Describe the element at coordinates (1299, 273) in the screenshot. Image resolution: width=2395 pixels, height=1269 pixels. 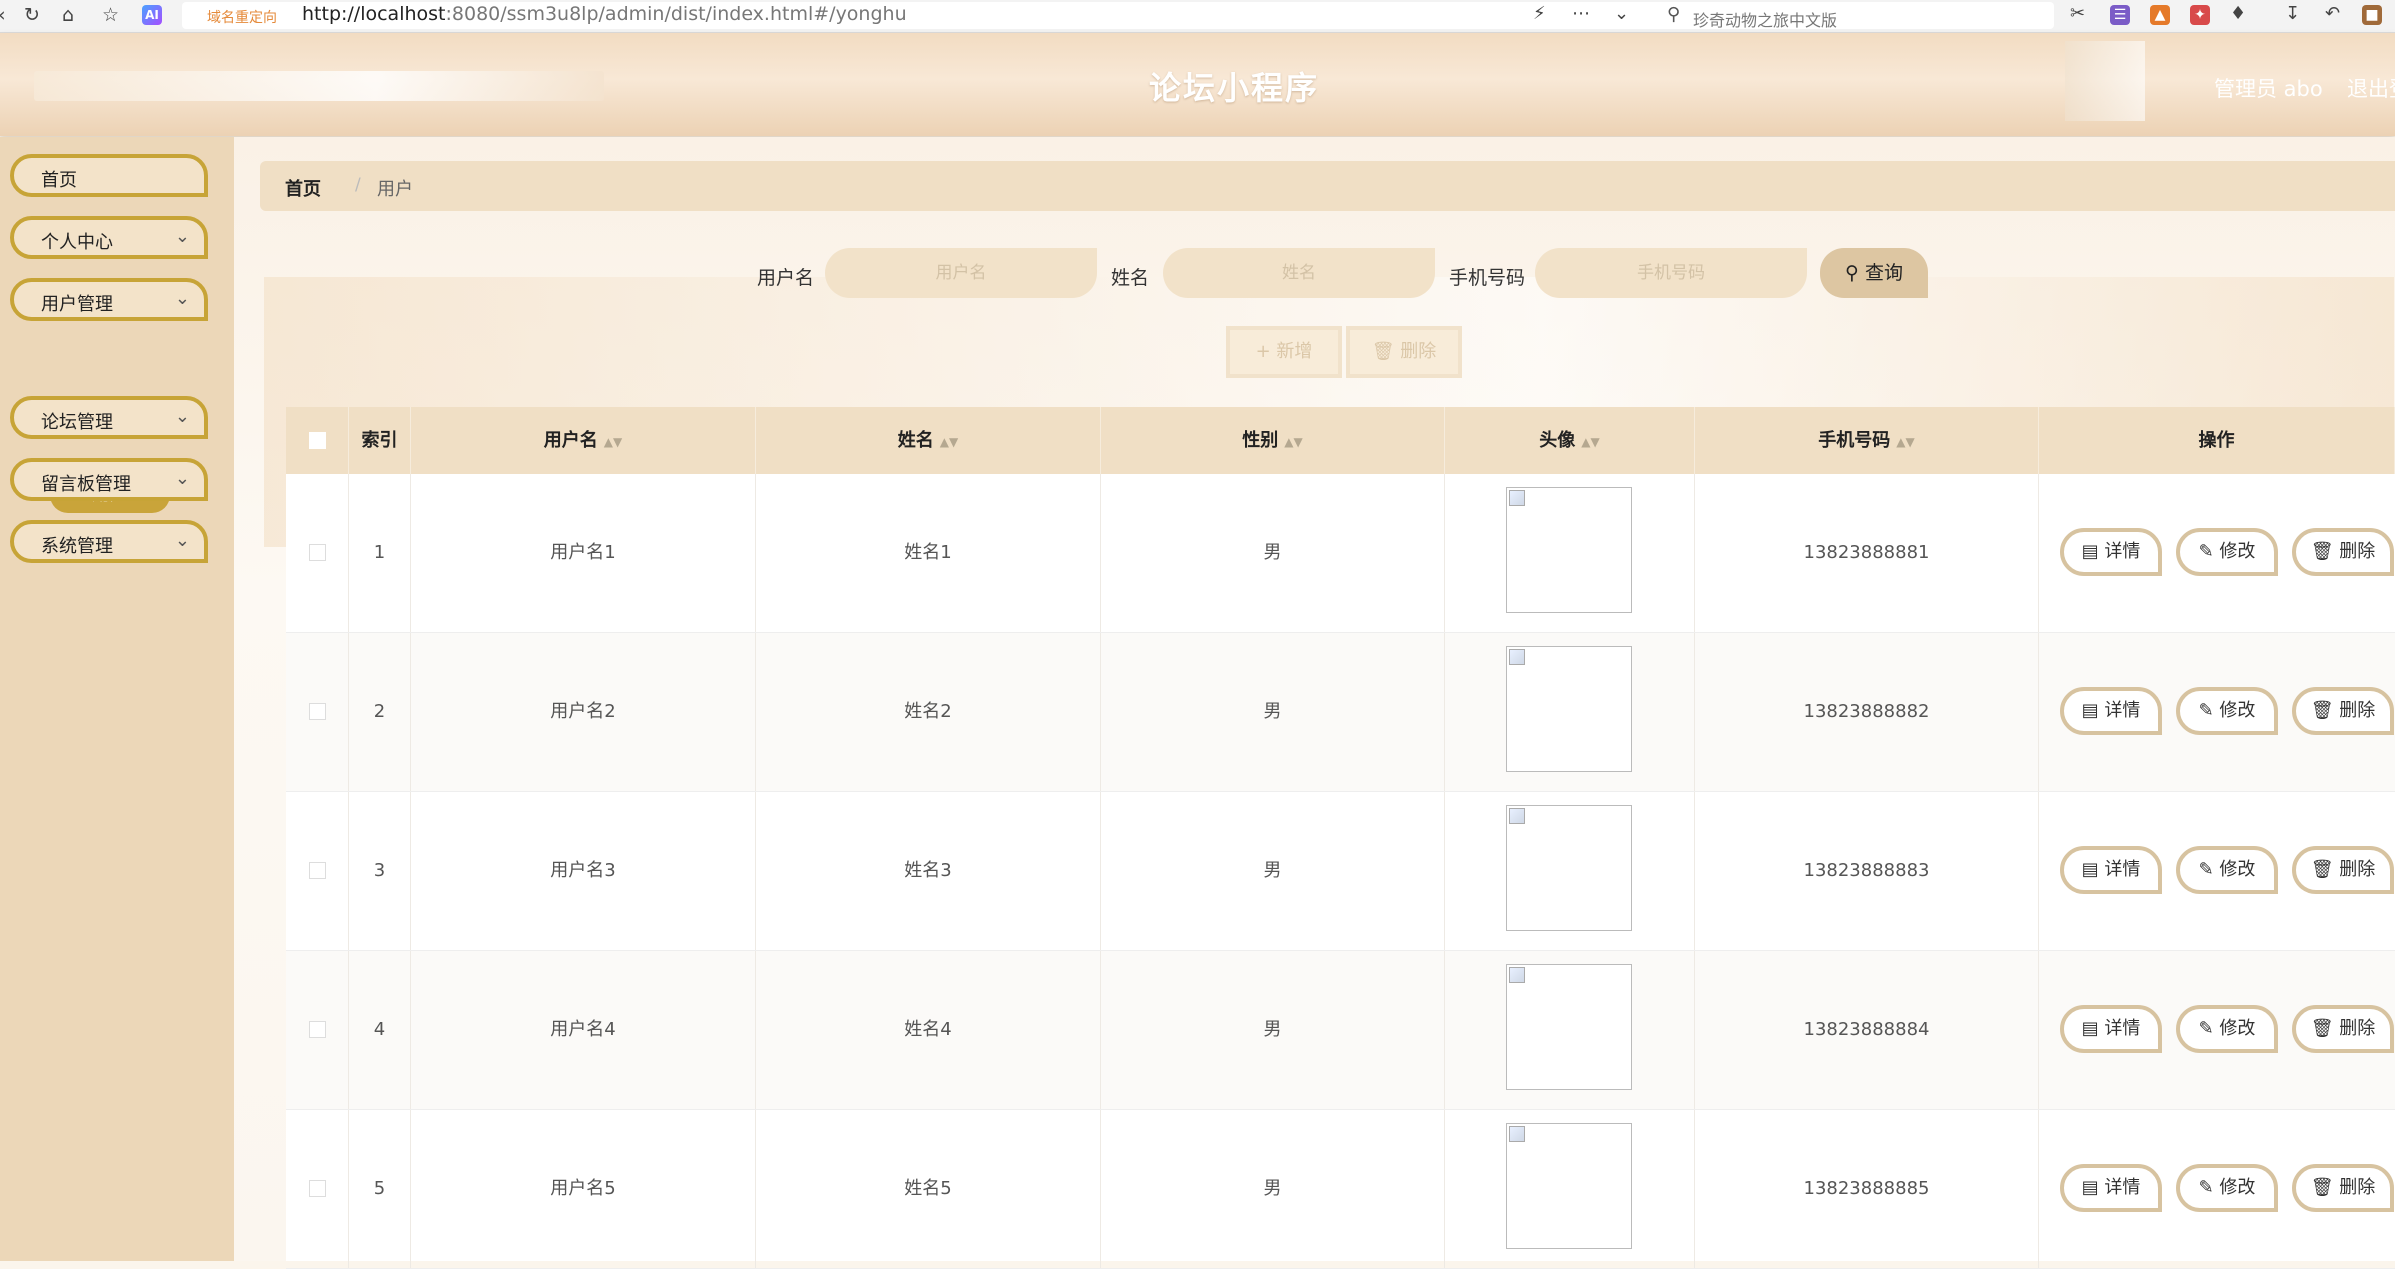
I see `name-input` at that location.